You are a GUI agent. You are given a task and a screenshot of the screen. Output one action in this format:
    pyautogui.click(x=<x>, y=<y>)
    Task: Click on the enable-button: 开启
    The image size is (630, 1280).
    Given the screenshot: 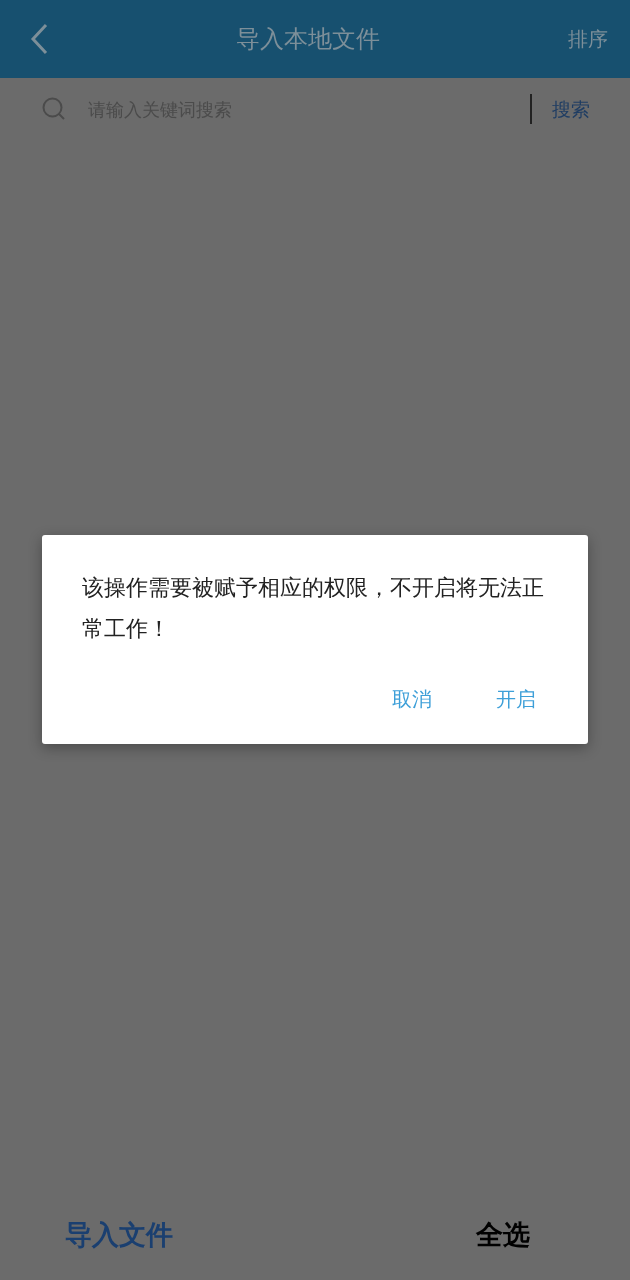 What is the action you would take?
    pyautogui.click(x=516, y=699)
    